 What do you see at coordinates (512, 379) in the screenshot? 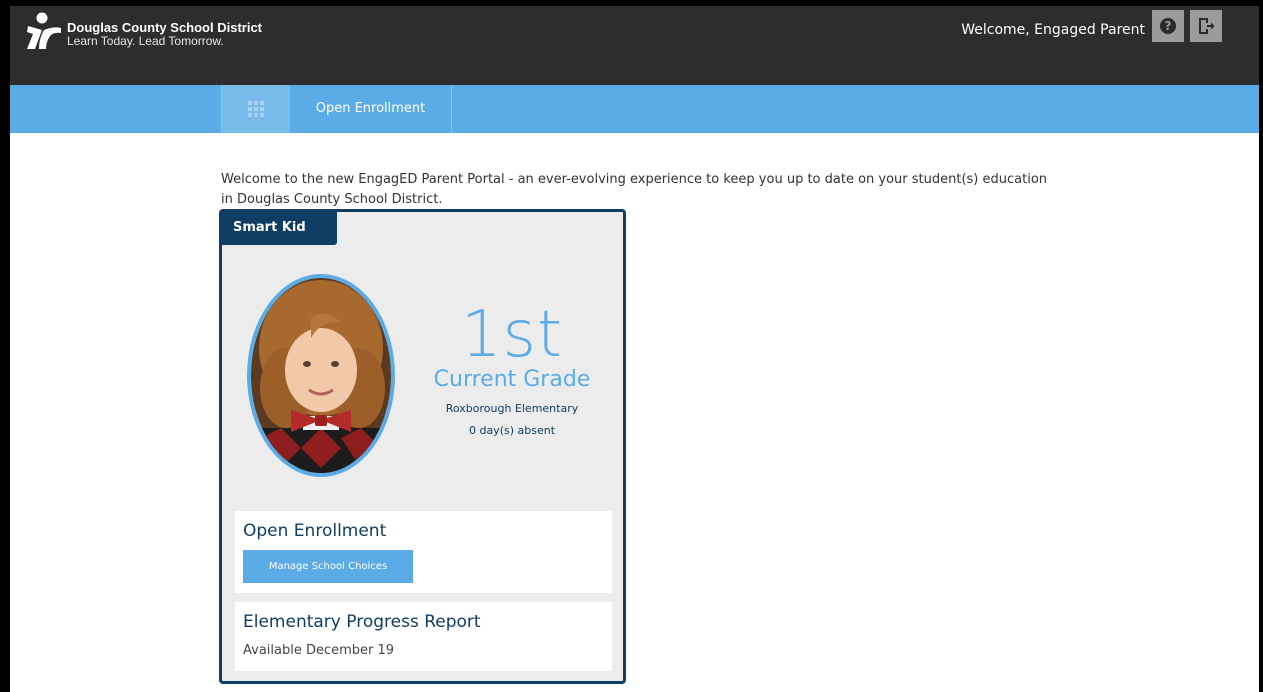
I see `current-grade-label: Current Grade` at bounding box center [512, 379].